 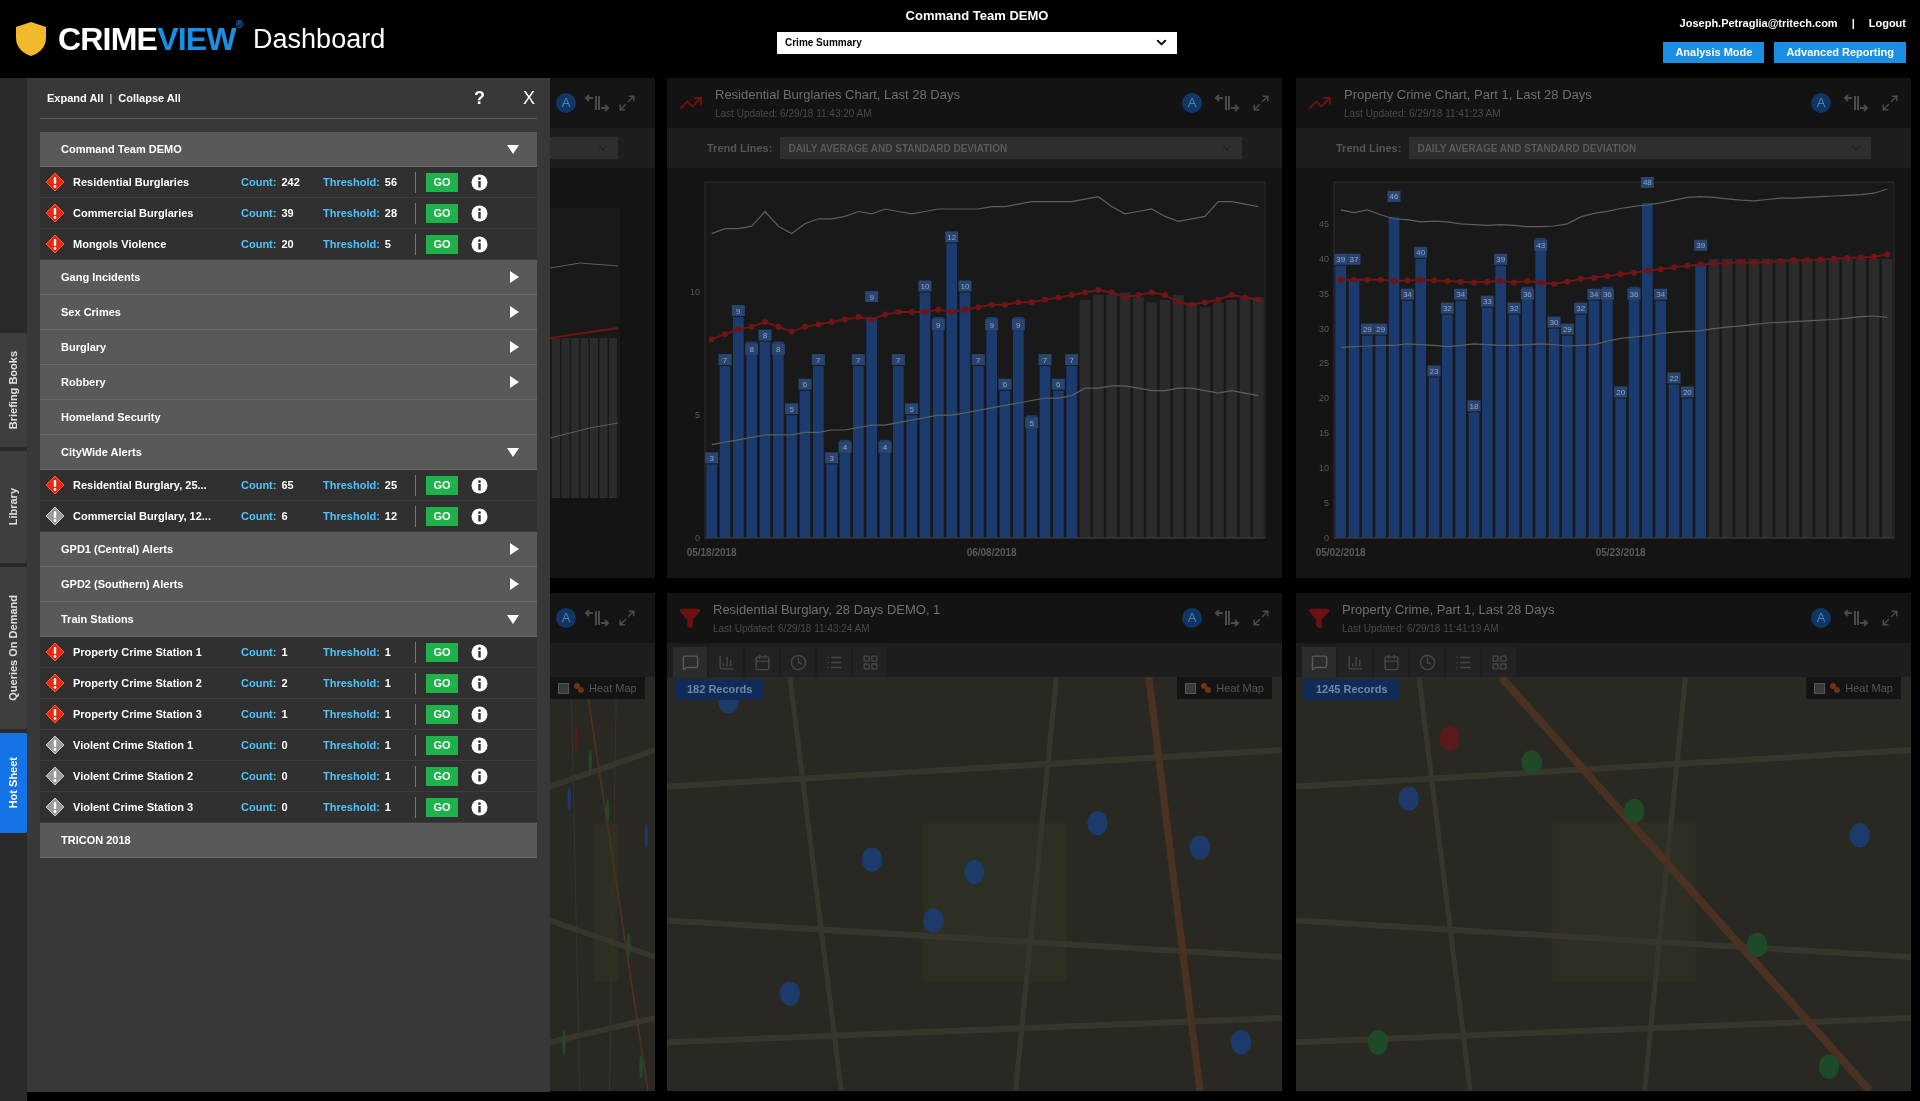 What do you see at coordinates (288, 347) in the screenshot?
I see `group-header: Burglary` at bounding box center [288, 347].